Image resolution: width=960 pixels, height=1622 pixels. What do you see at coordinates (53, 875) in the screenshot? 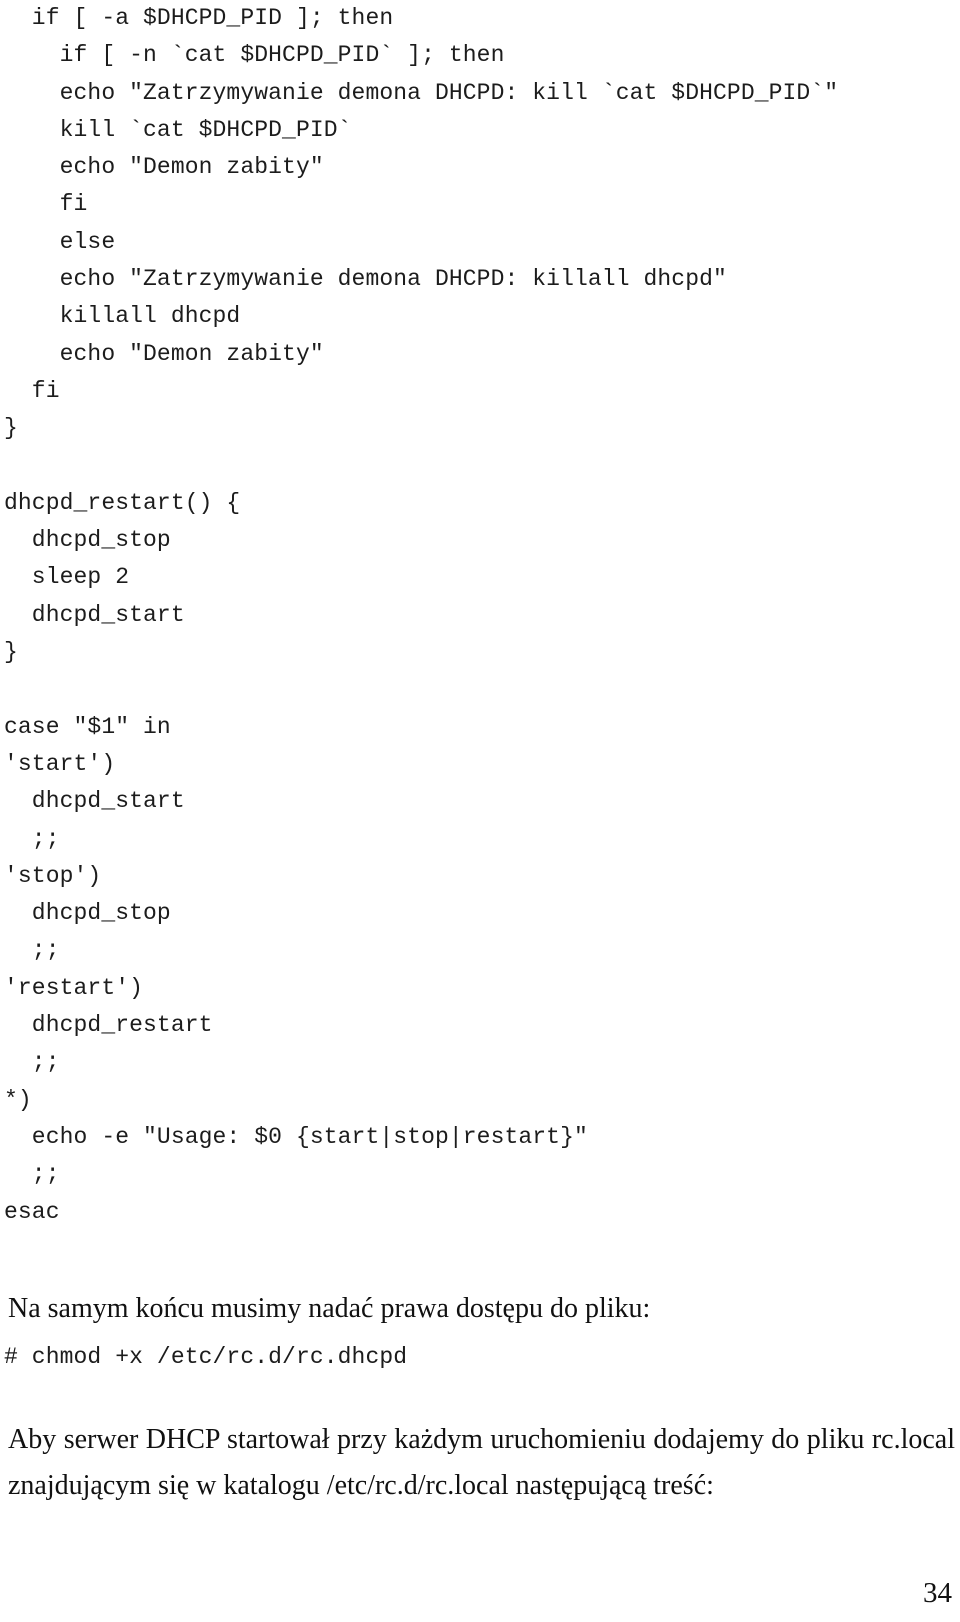
I see `code-line: 'stop')` at bounding box center [53, 875].